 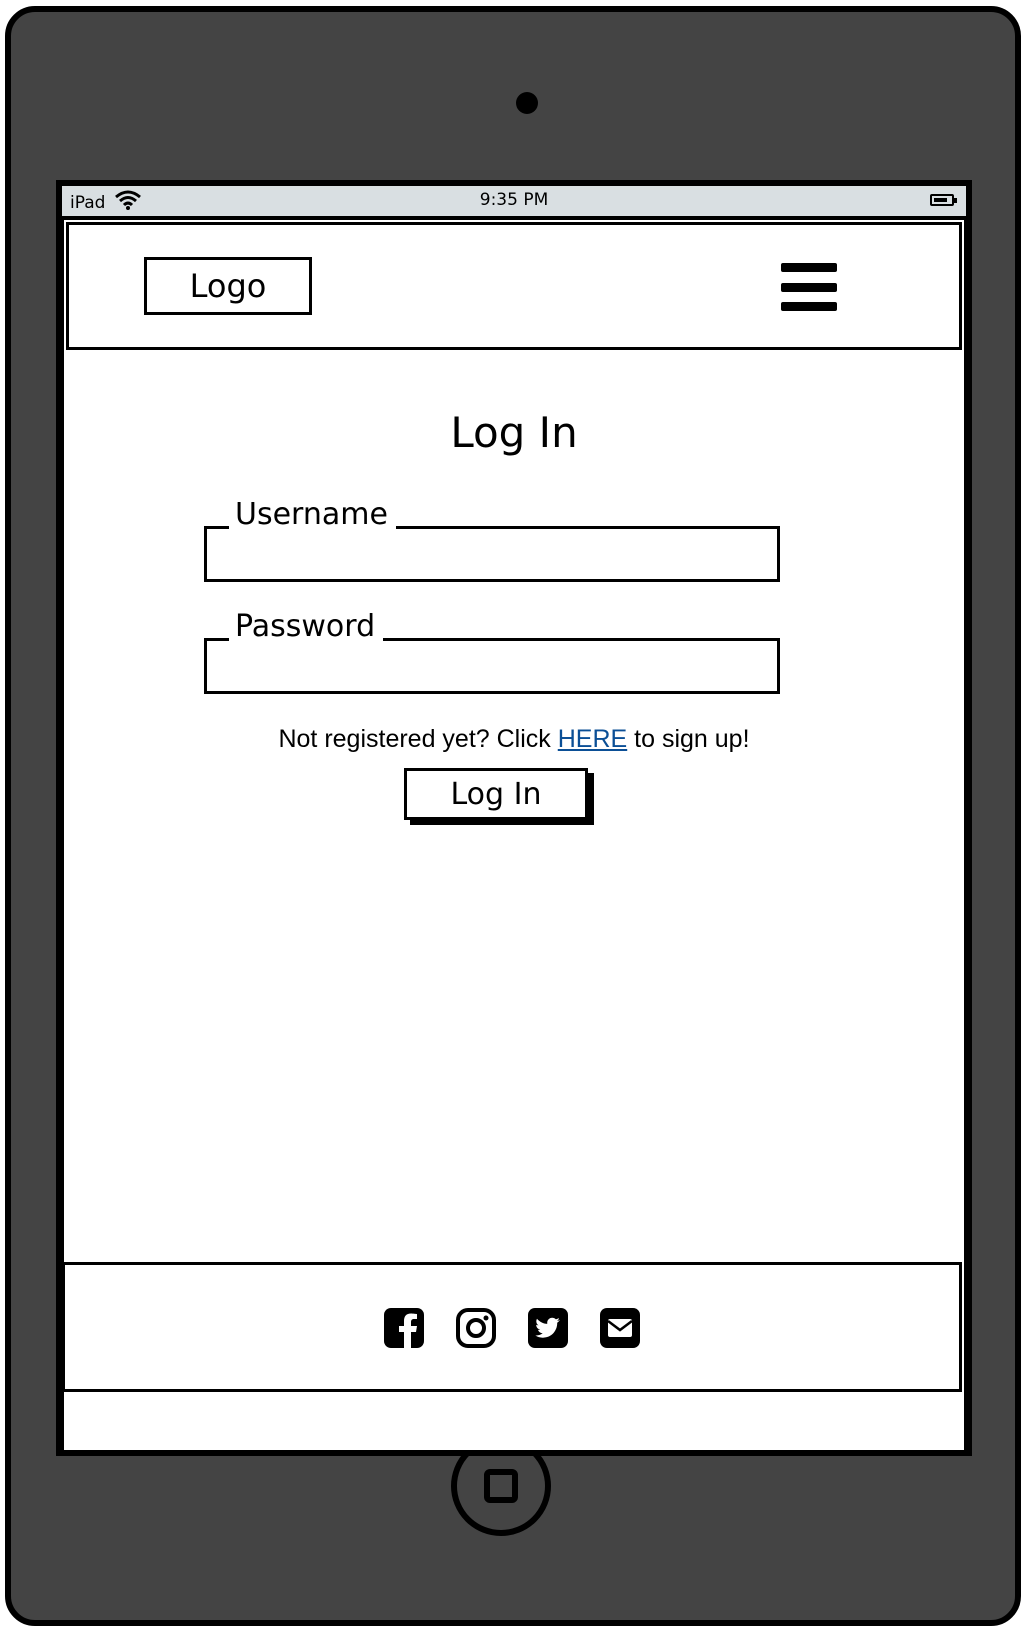 What do you see at coordinates (943, 200) in the screenshot?
I see `battery-icon` at bounding box center [943, 200].